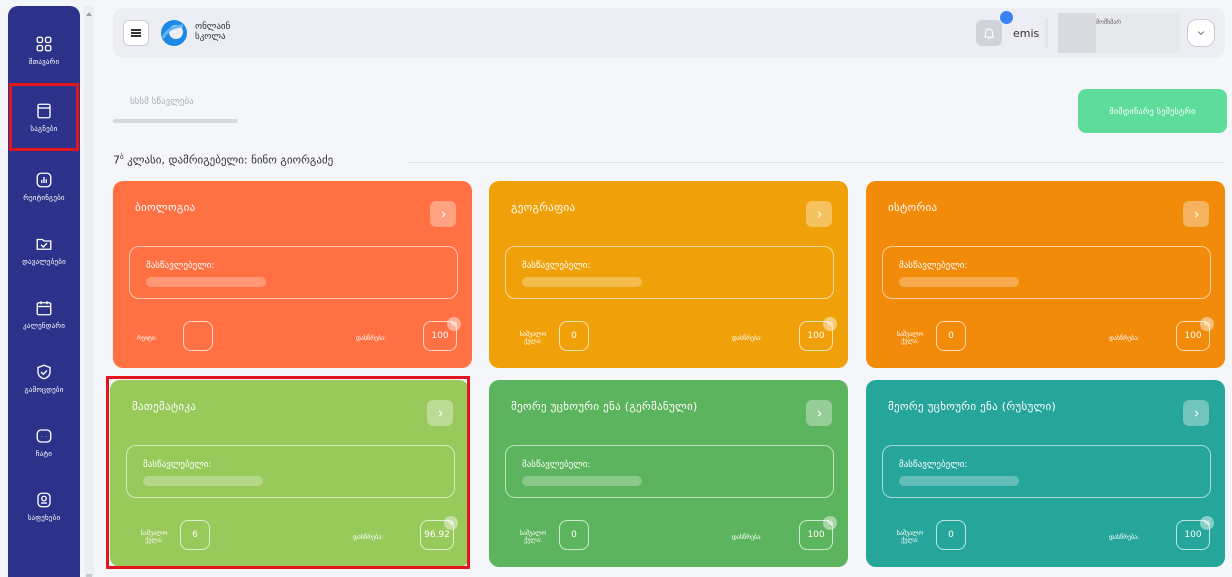 The image size is (1232, 577). I want to click on highlight-outline, so click(288, 472).